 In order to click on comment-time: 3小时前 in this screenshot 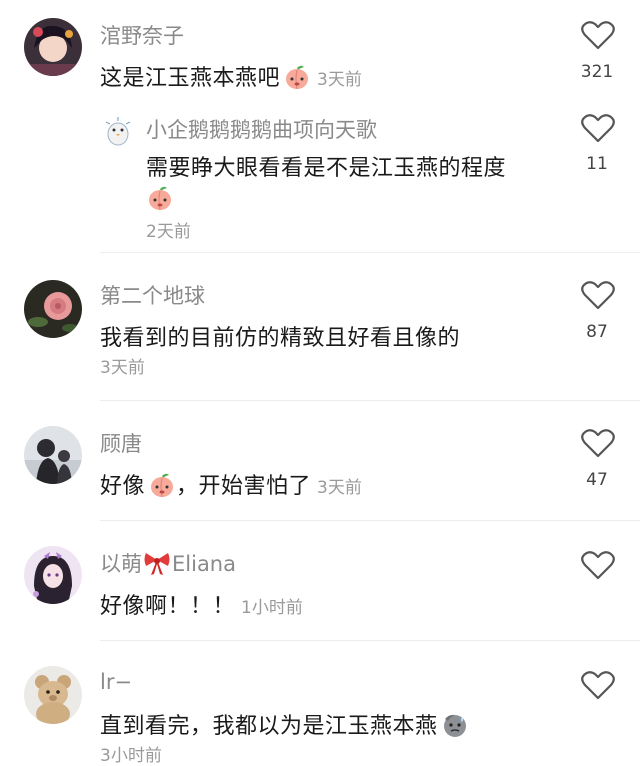, I will do `click(131, 756)`.